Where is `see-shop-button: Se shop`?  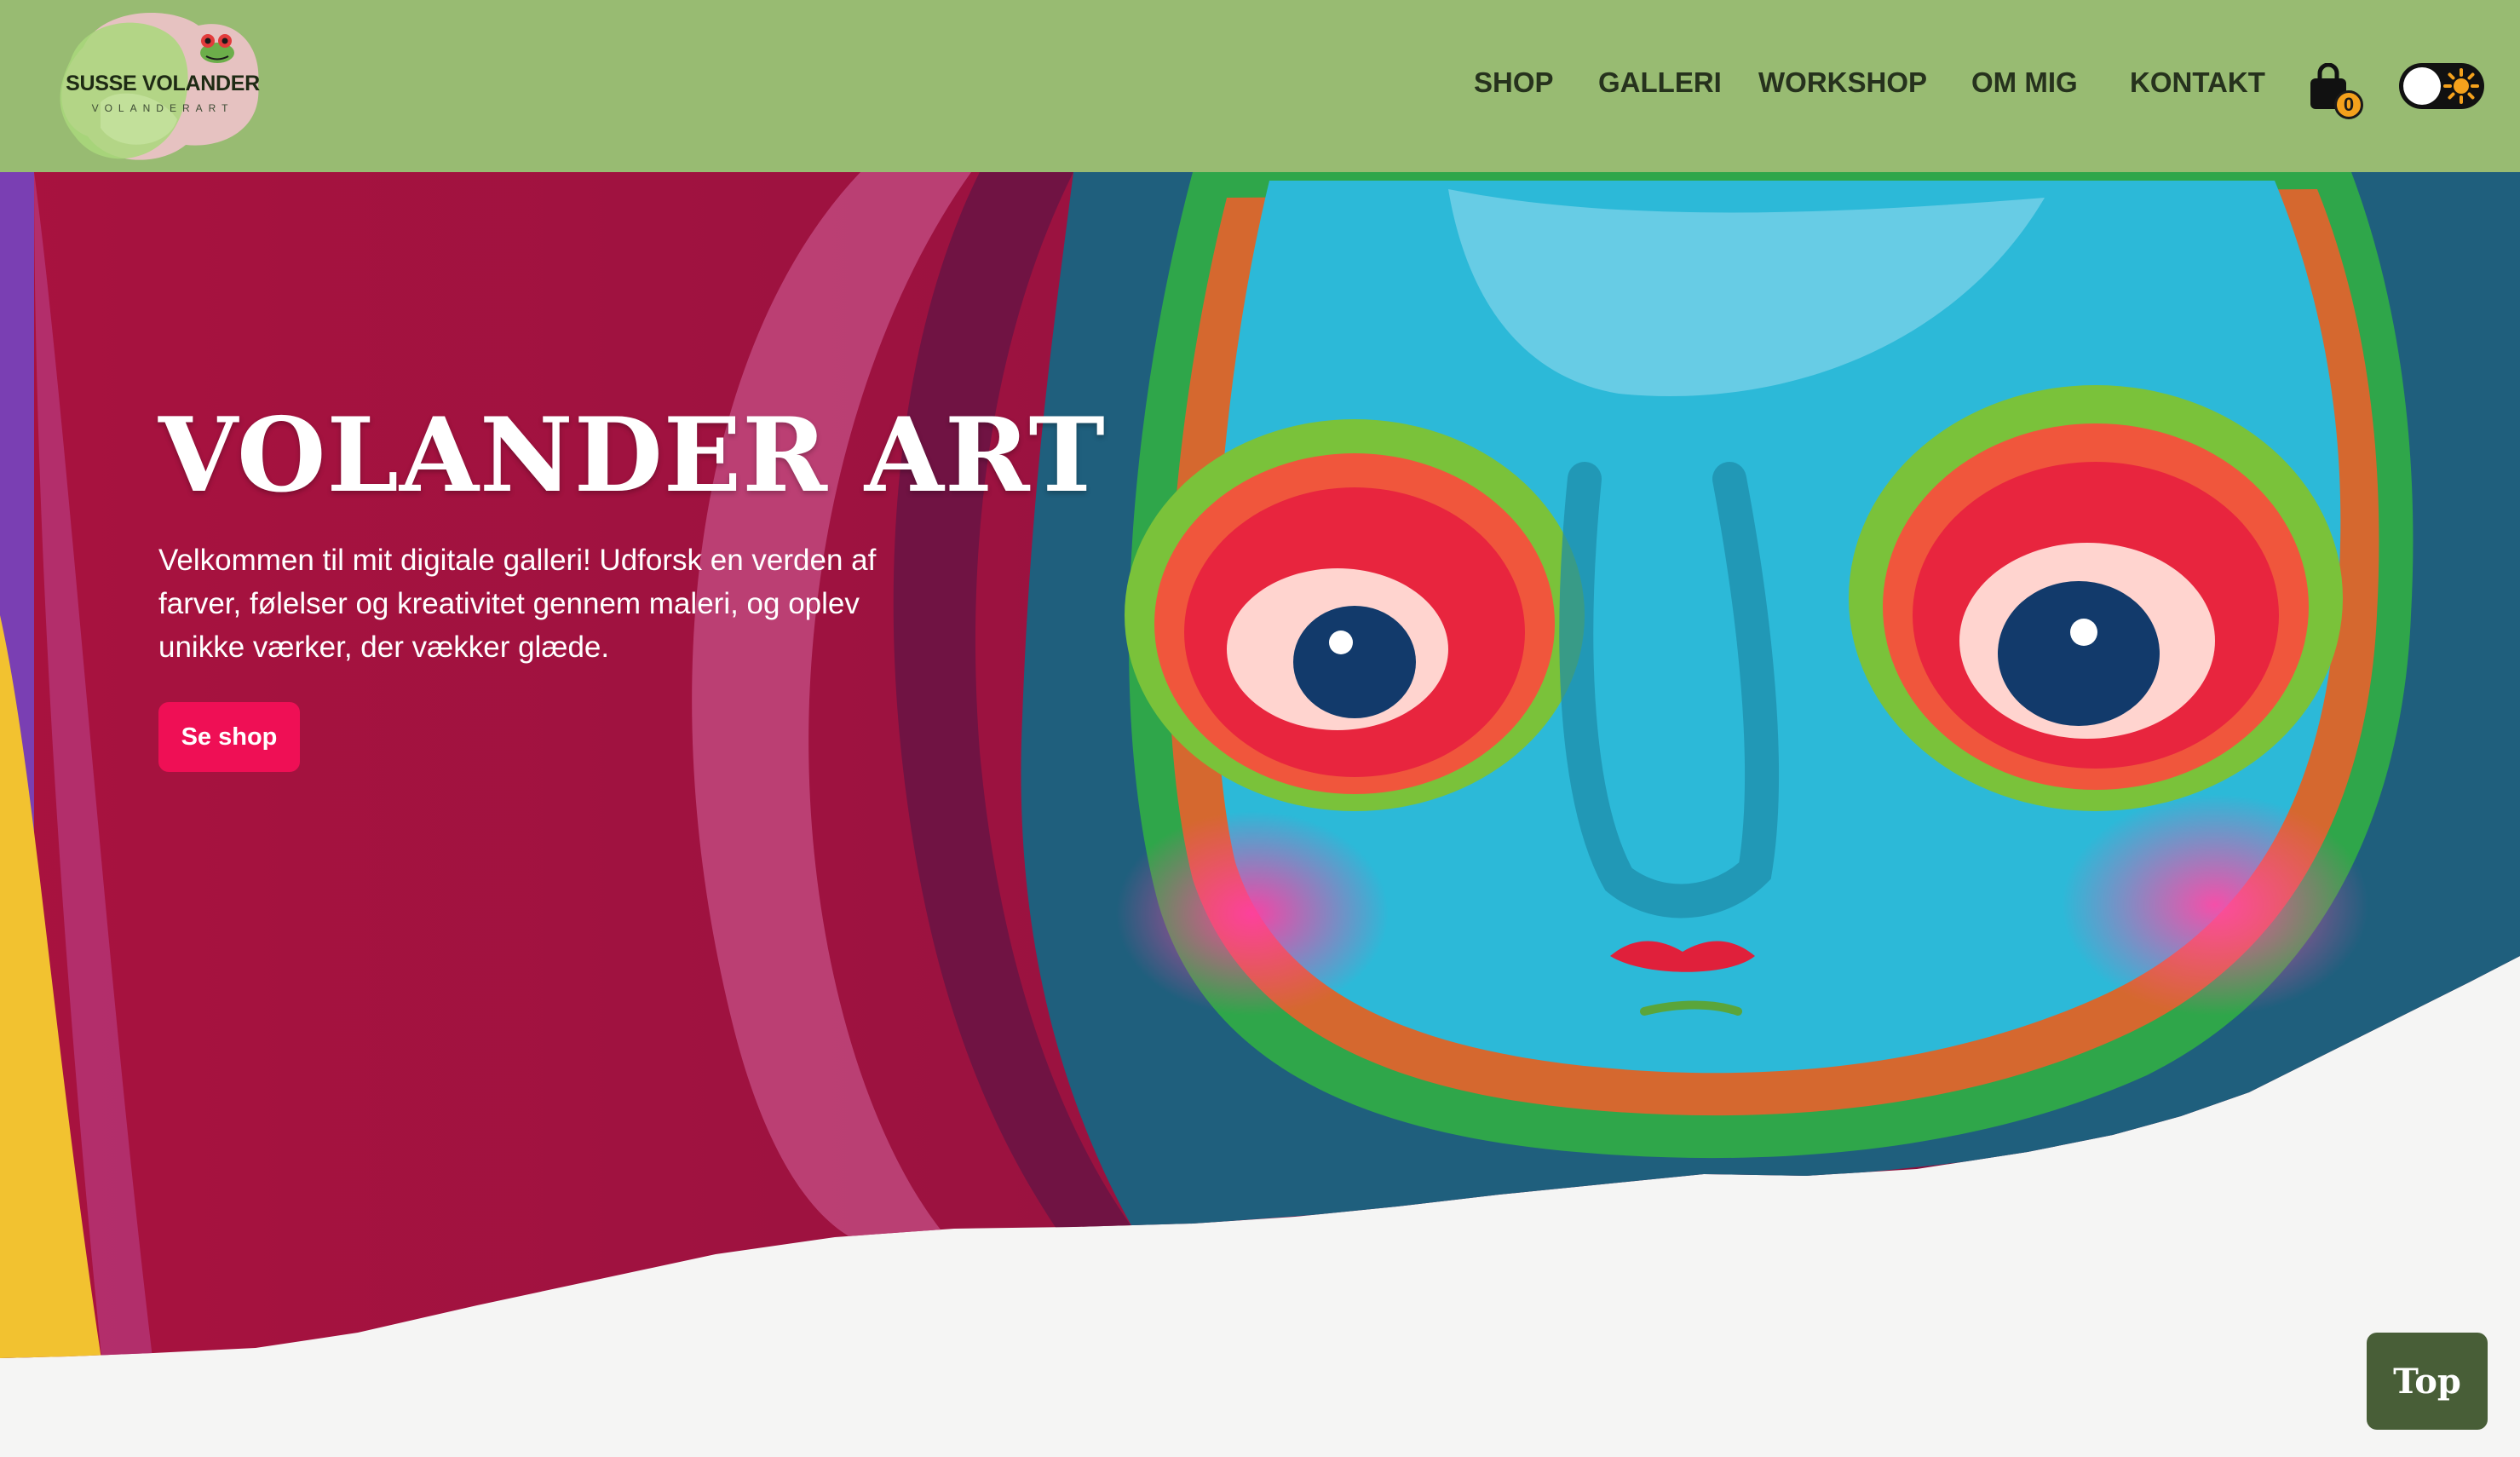
see-shop-button: Se shop is located at coordinates (229, 737).